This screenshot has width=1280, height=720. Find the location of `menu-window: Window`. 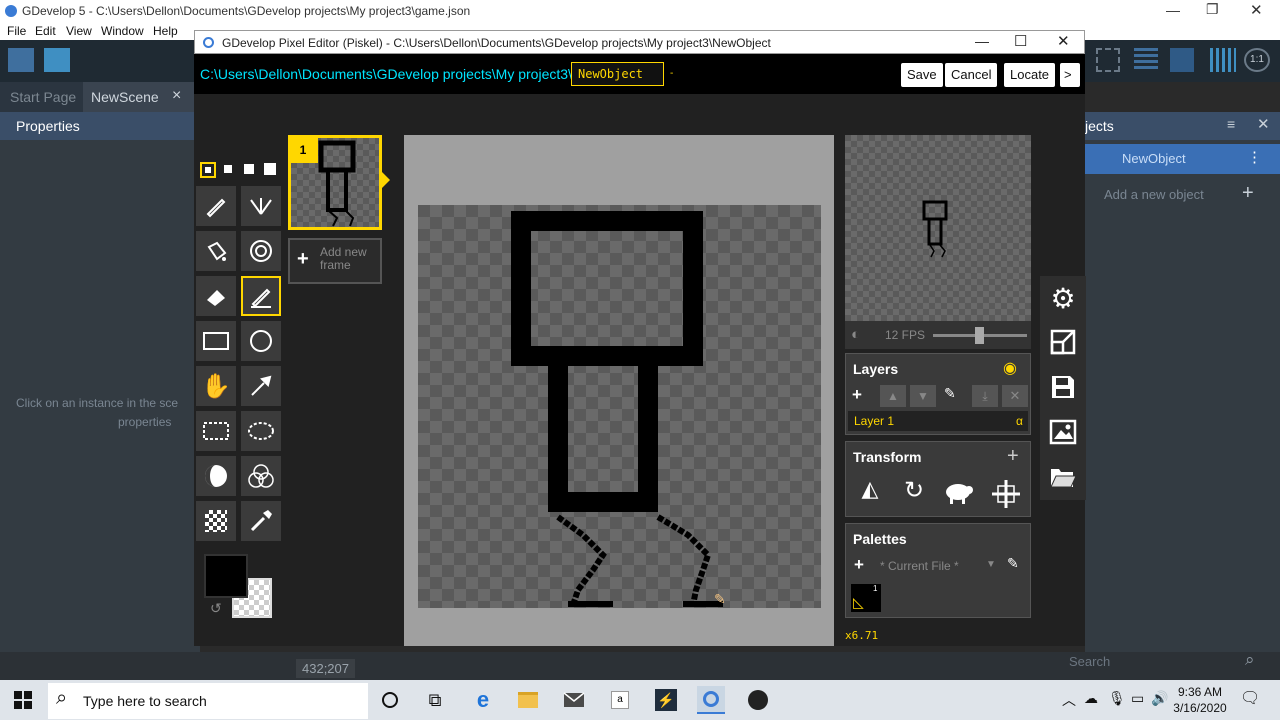

menu-window: Window is located at coordinates (122, 31).